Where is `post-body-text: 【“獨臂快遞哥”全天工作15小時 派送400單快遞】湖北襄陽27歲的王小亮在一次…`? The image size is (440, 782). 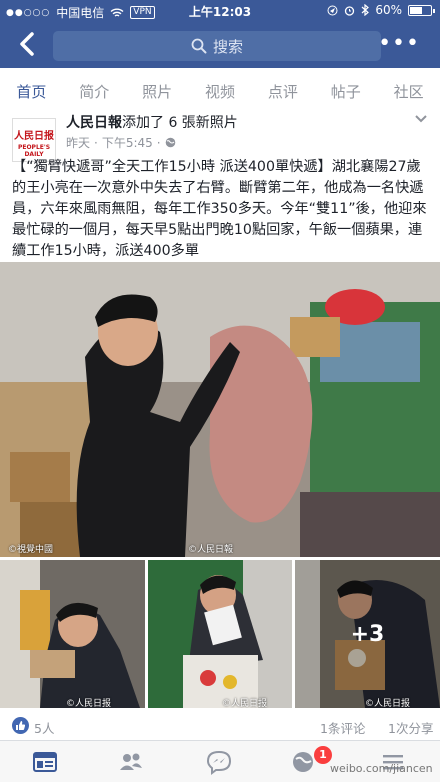
post-body-text: 【“獨臂快遞哥”全天工作15小時 派送400單快遞】湖北襄陽27歲的王小亮在一次… is located at coordinates (219, 209).